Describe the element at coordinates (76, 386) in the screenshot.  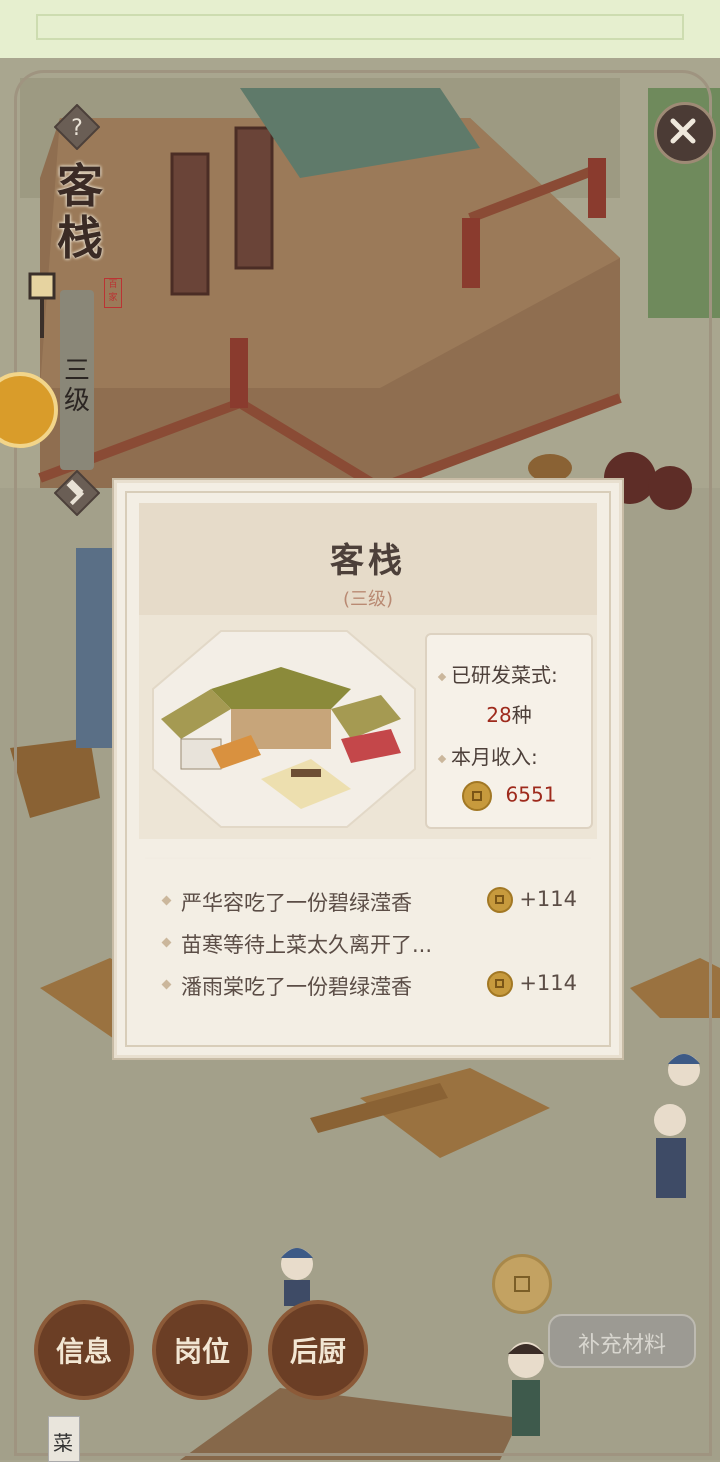
I see `building-level: 三级` at that location.